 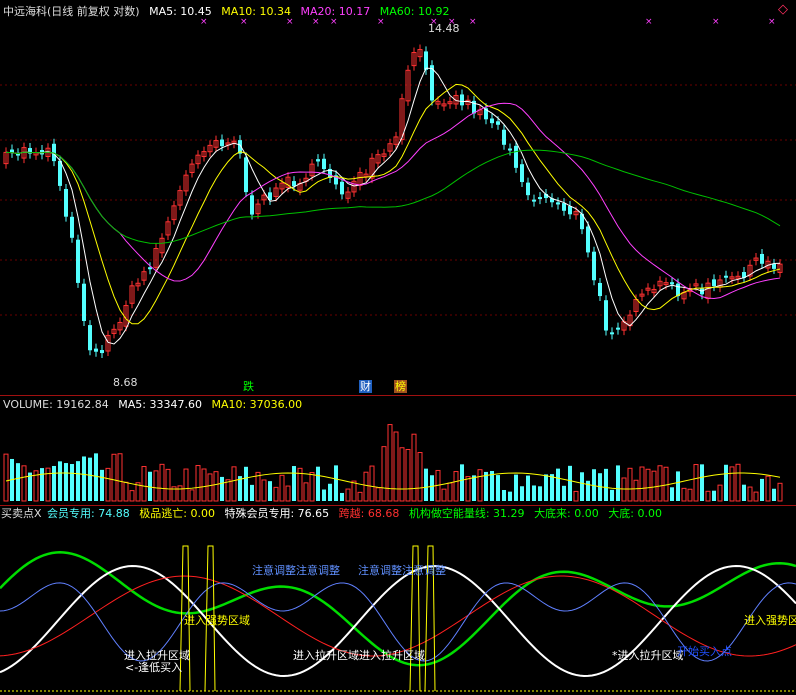 What do you see at coordinates (398, 616) in the screenshot?
I see `cross-line` at bounding box center [398, 616].